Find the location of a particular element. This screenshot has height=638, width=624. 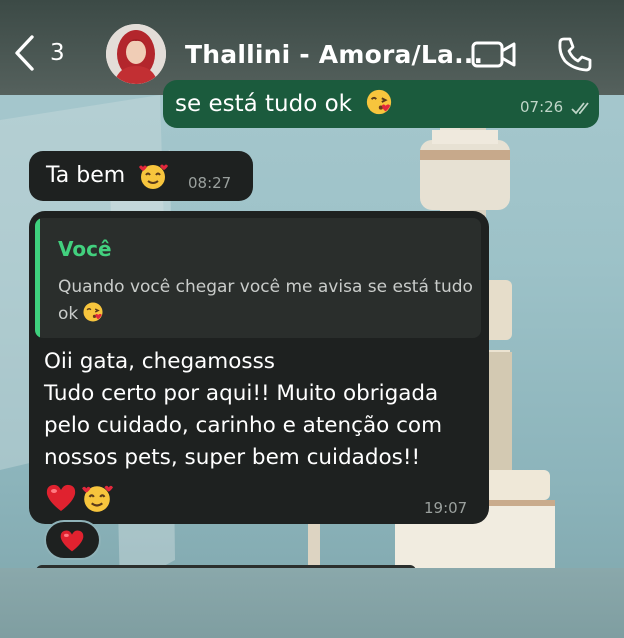

video-call-button is located at coordinates (494, 54).